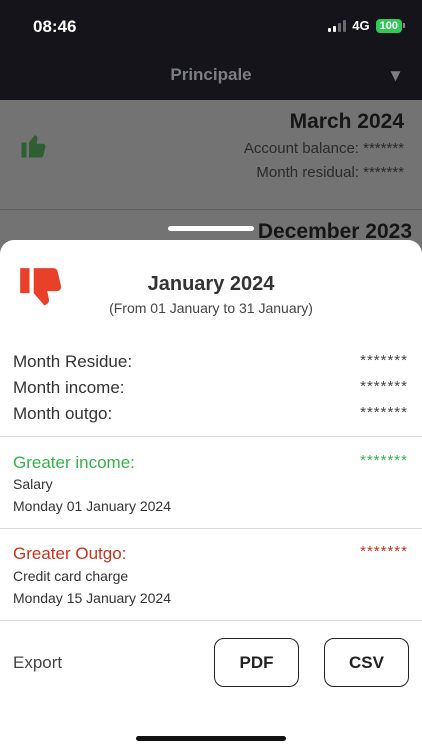 This screenshot has height=750, width=422. Describe the element at coordinates (346, 121) in the screenshot. I see `list-item-month: March 2024` at that location.